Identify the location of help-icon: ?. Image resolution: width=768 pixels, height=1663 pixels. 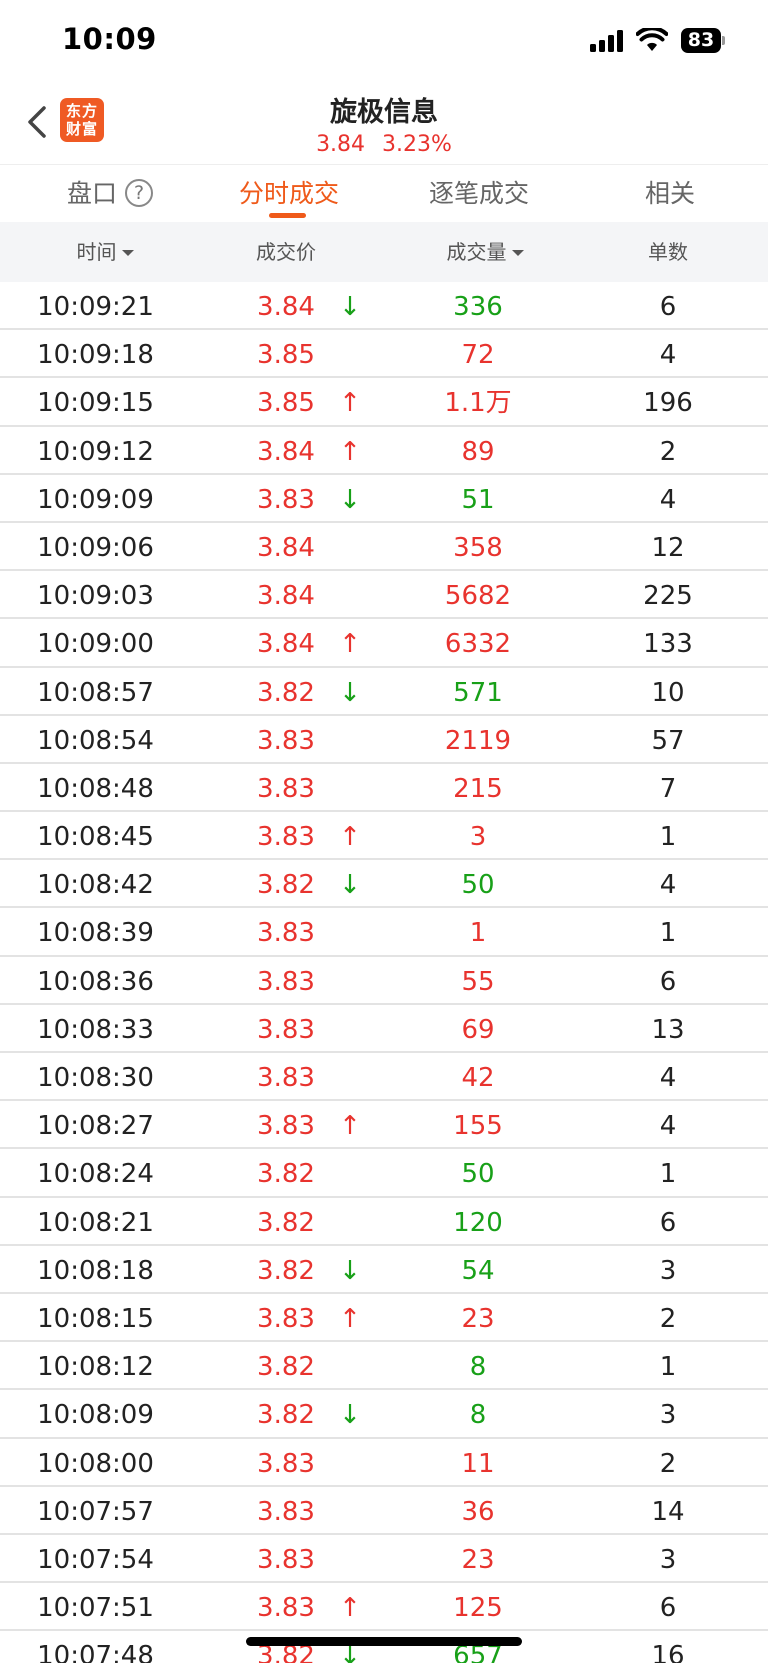
(139, 193).